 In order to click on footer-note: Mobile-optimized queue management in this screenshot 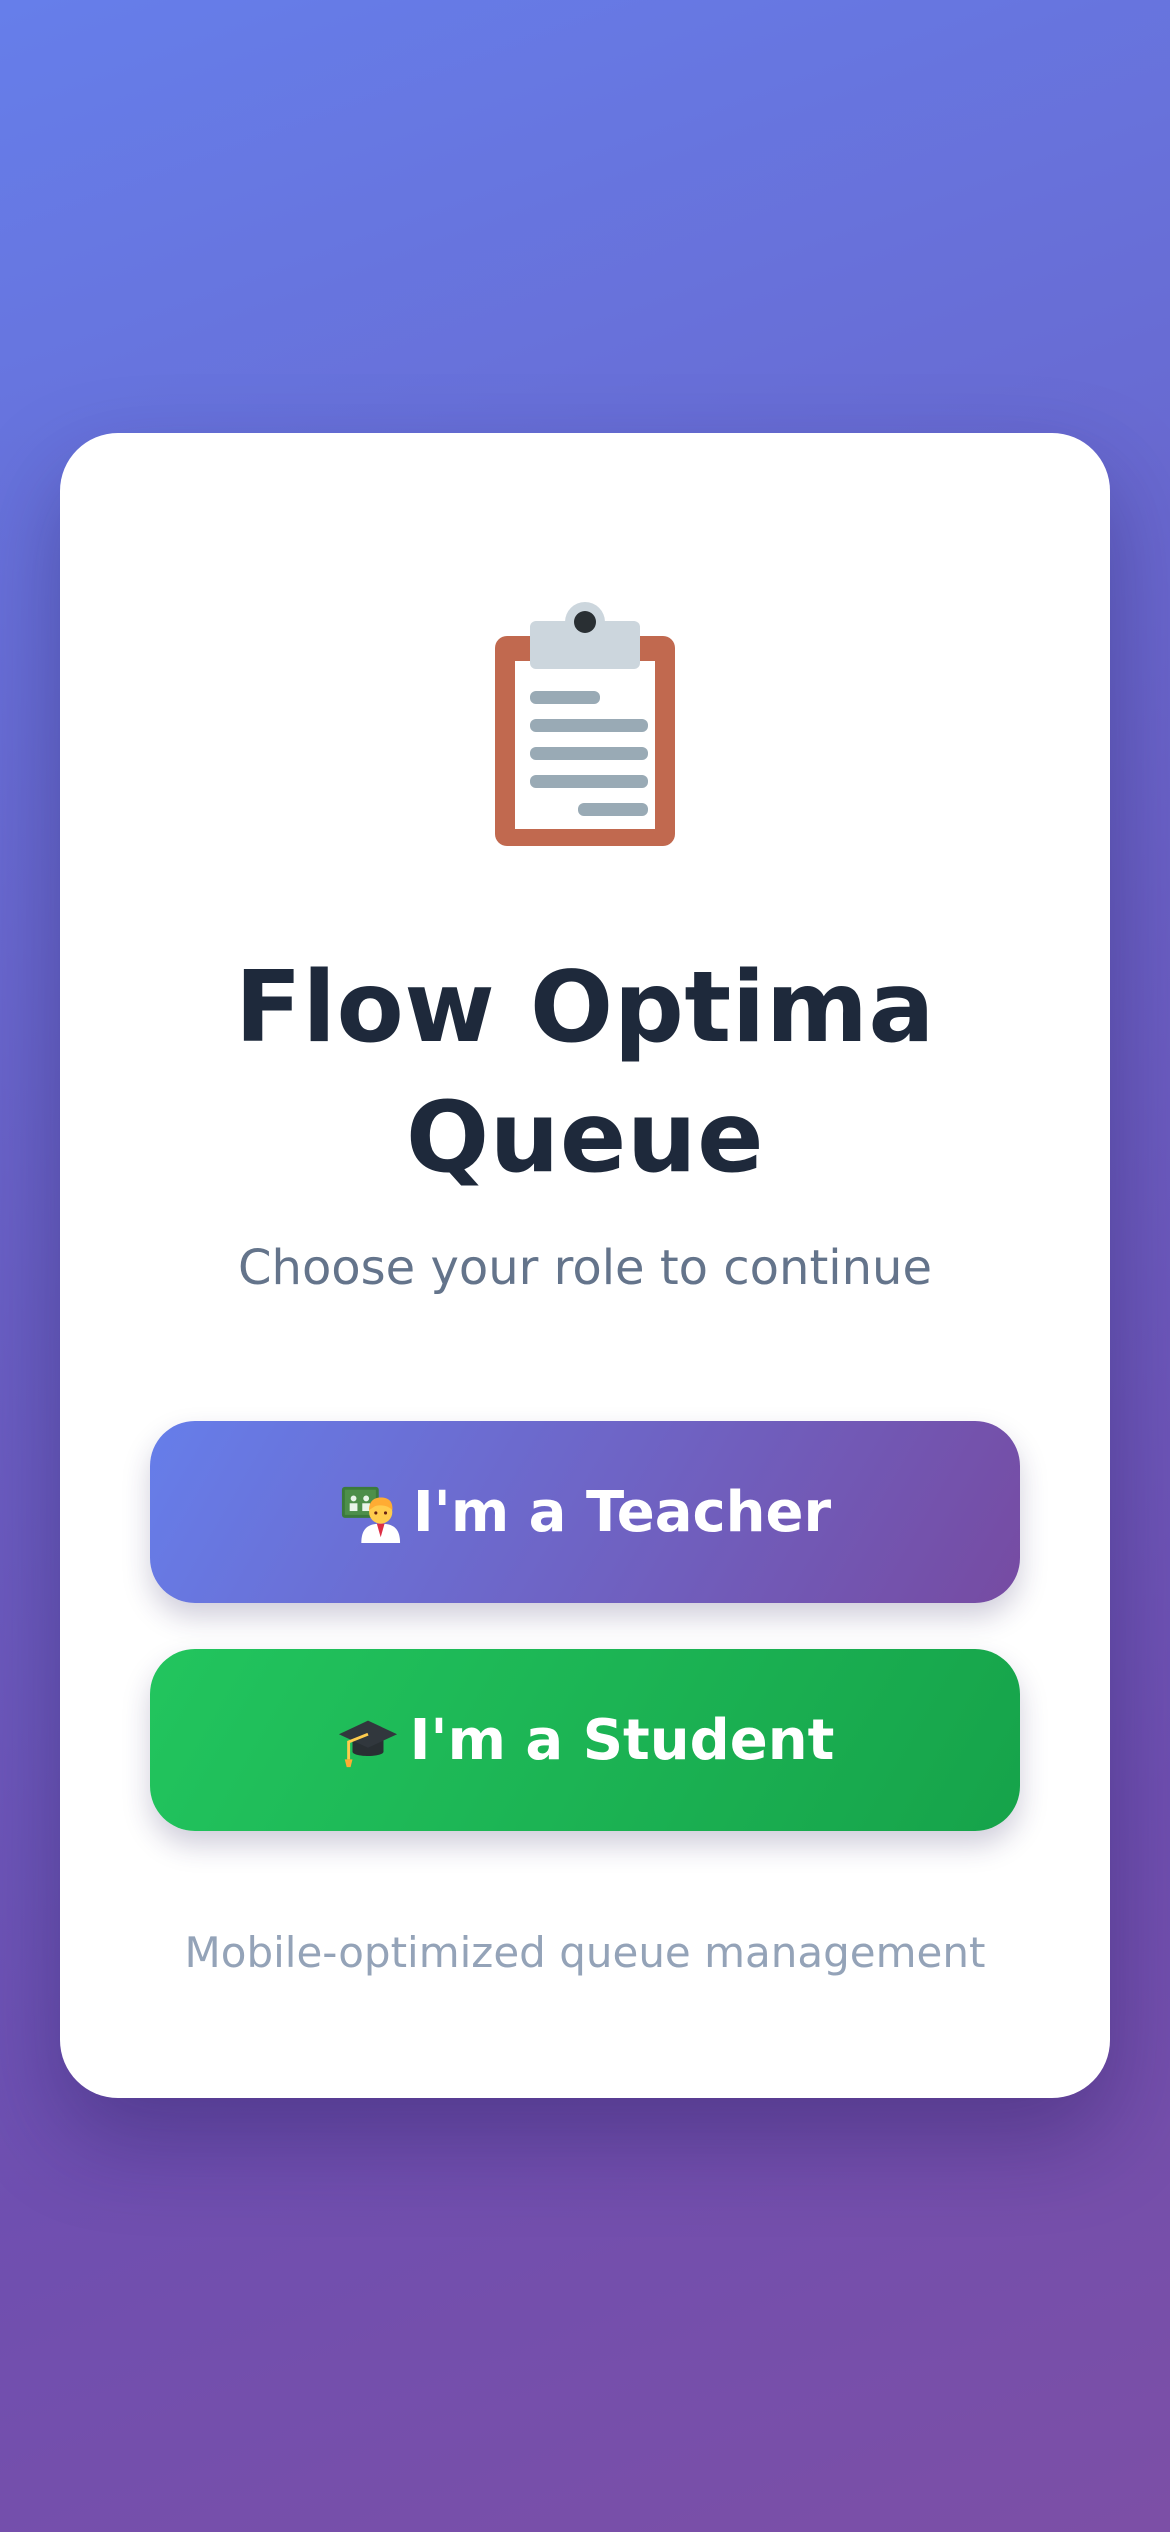, I will do `click(585, 1952)`.